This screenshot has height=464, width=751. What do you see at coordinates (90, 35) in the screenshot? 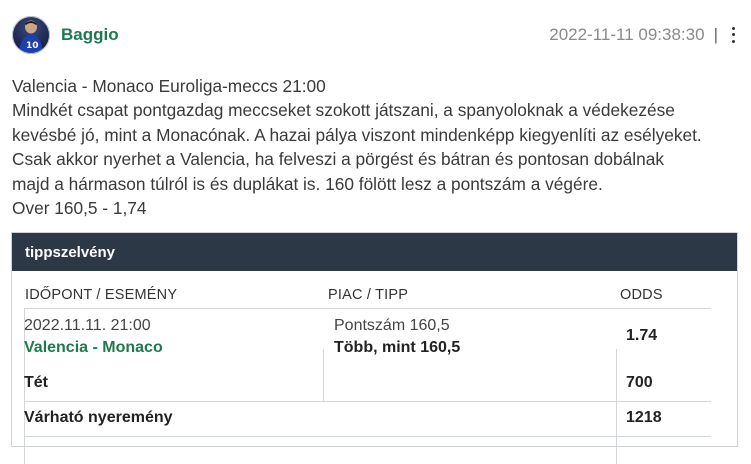
I see `username: Baggio` at bounding box center [90, 35].